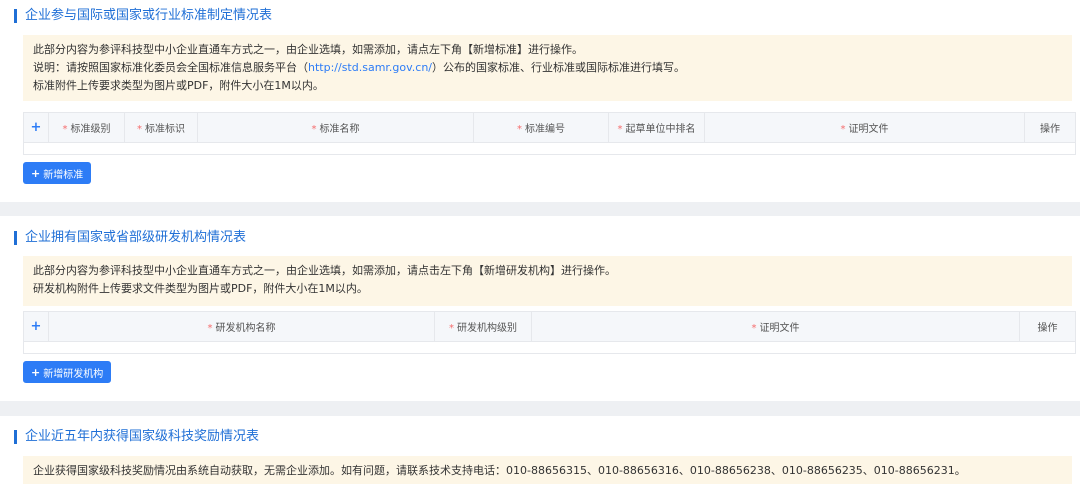 Image resolution: width=1080 pixels, height=485 pixels. I want to click on col-rnd-operation: 操作, so click(1047, 326).